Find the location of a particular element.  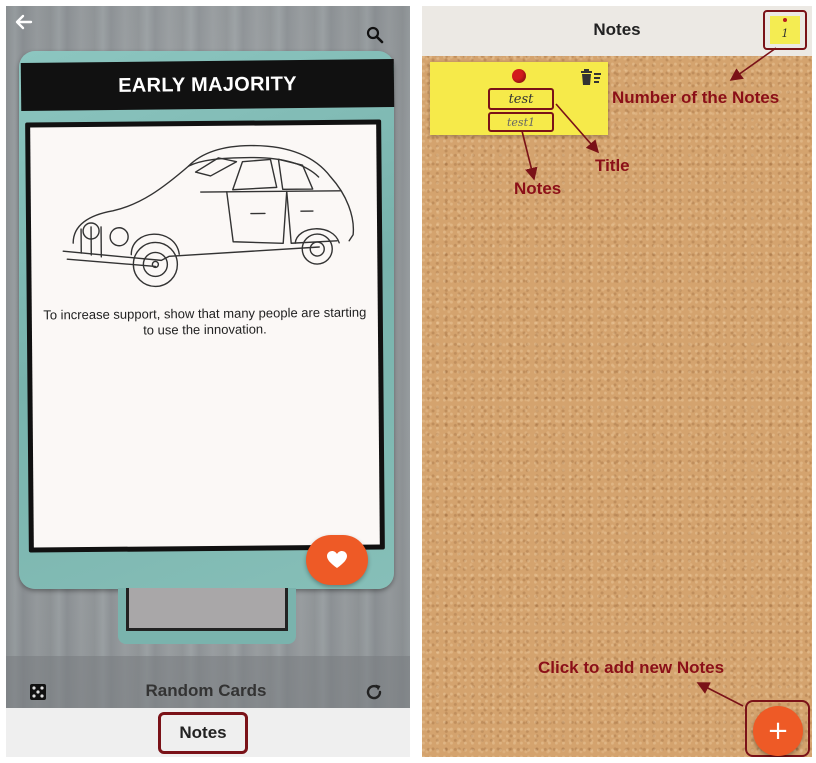

heart-icon is located at coordinates (337, 559).